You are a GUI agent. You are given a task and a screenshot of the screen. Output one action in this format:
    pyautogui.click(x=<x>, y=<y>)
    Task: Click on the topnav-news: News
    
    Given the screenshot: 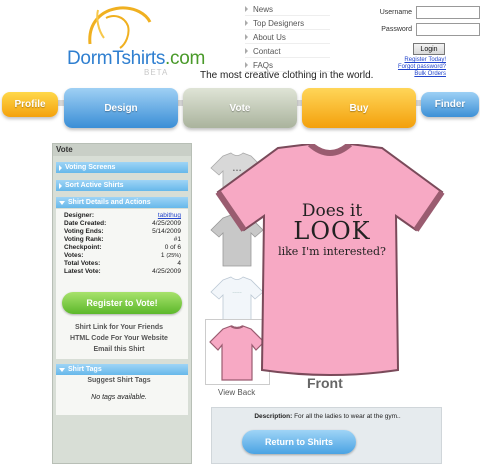 What is the action you would take?
    pyautogui.click(x=287, y=9)
    